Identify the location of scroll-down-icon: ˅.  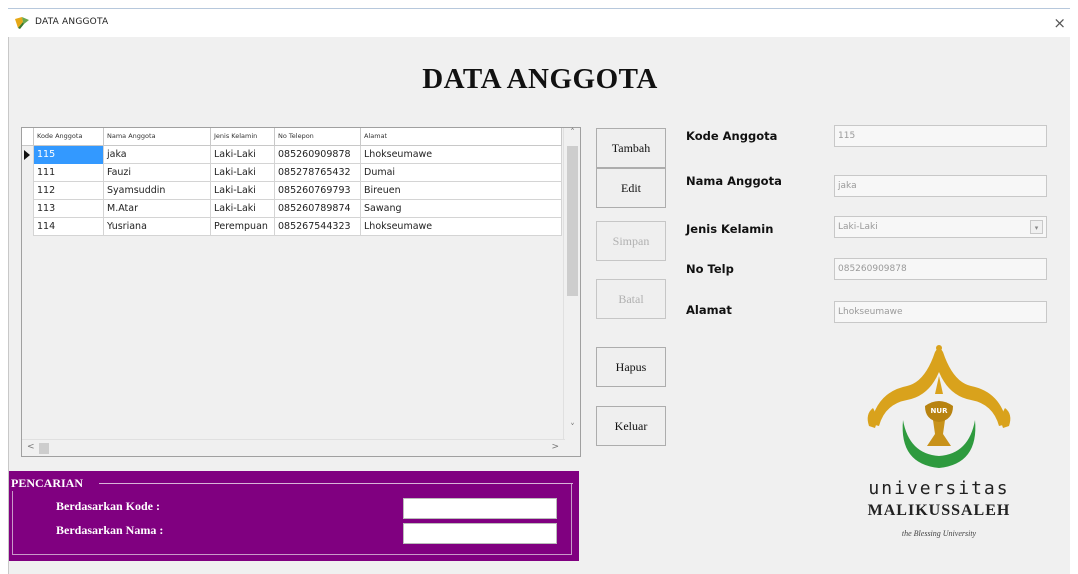
(572, 431).